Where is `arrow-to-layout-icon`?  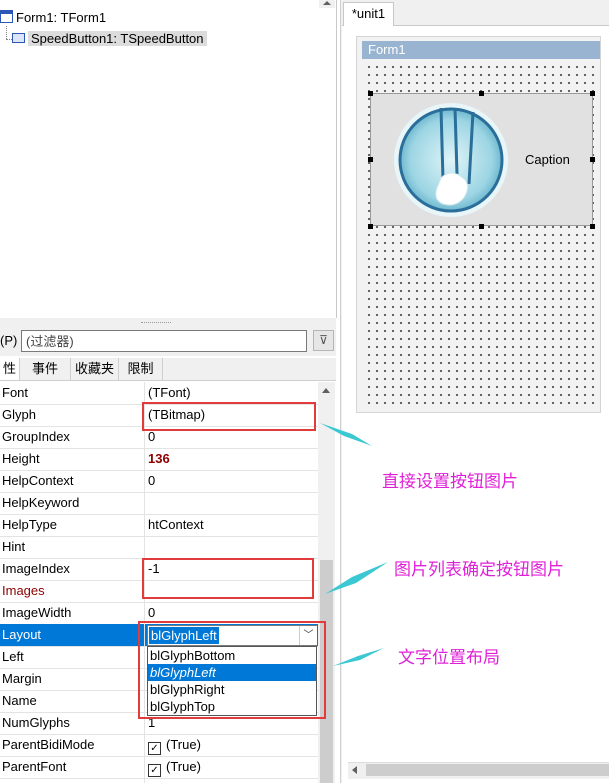
arrow-to-layout-icon is located at coordinates (358, 657).